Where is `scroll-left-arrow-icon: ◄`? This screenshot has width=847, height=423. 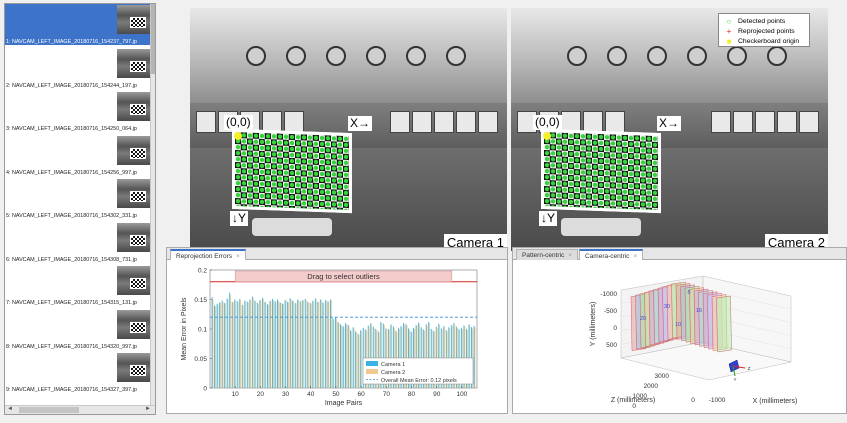
scroll-left-arrow-icon: ◄ is located at coordinates (10, 409).